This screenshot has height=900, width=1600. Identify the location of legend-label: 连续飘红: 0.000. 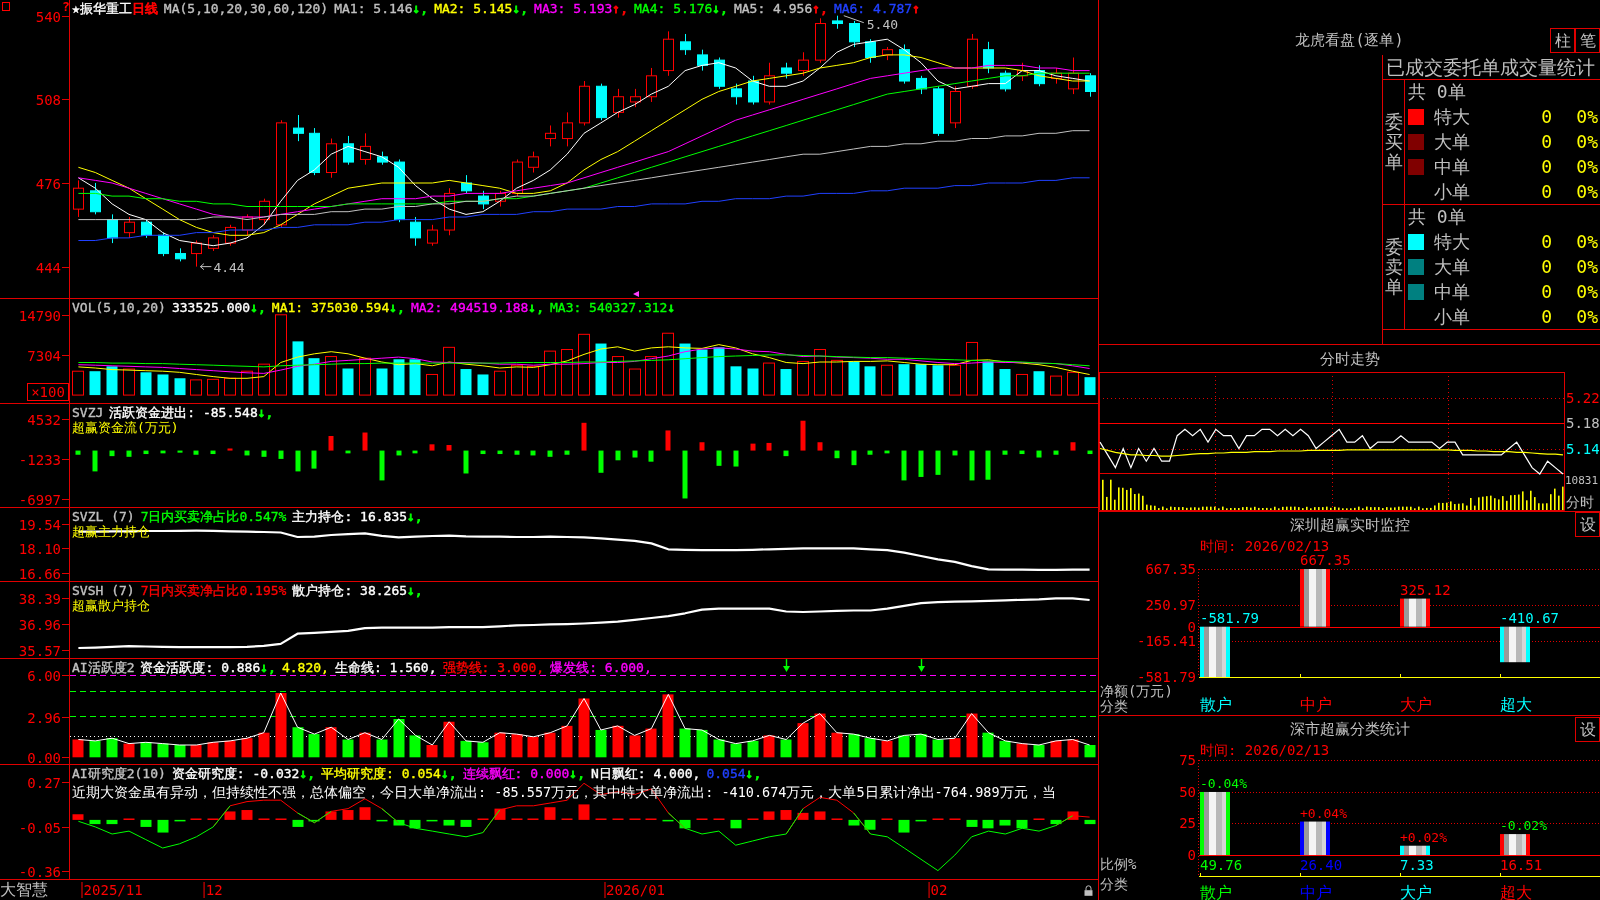
(516, 773).